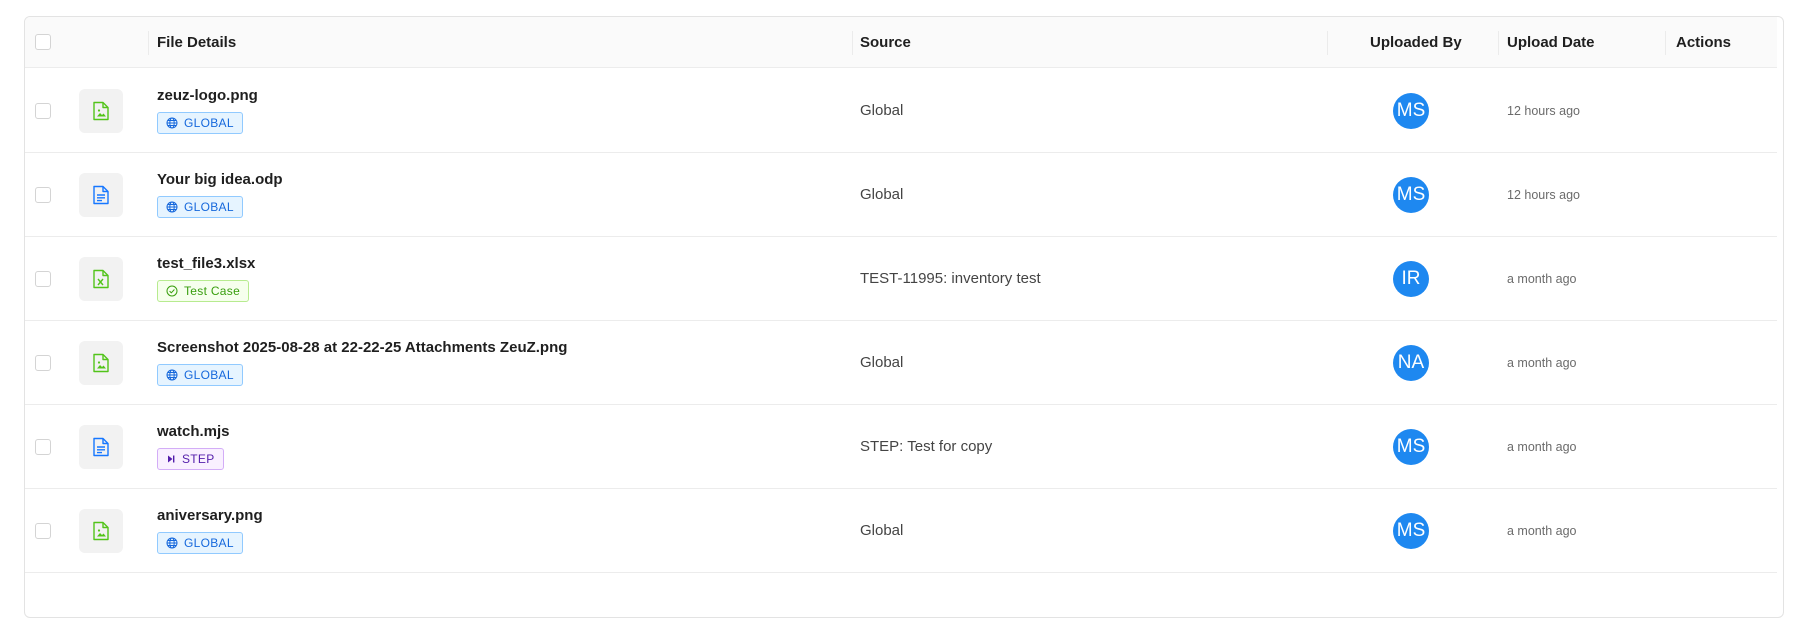 This screenshot has width=1805, height=618. I want to click on uploader-avatar: IR, so click(1411, 278).